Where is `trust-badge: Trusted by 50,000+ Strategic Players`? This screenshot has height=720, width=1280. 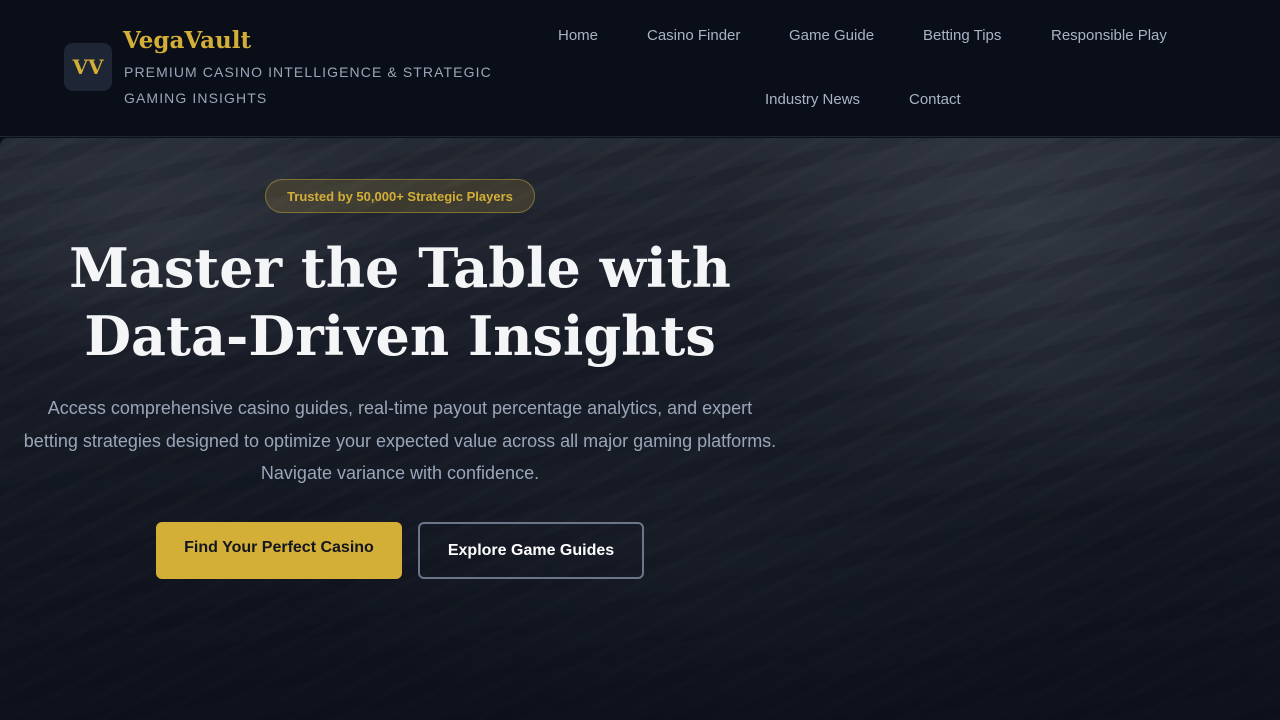 trust-badge: Trusted by 50,000+ Strategic Players is located at coordinates (400, 196).